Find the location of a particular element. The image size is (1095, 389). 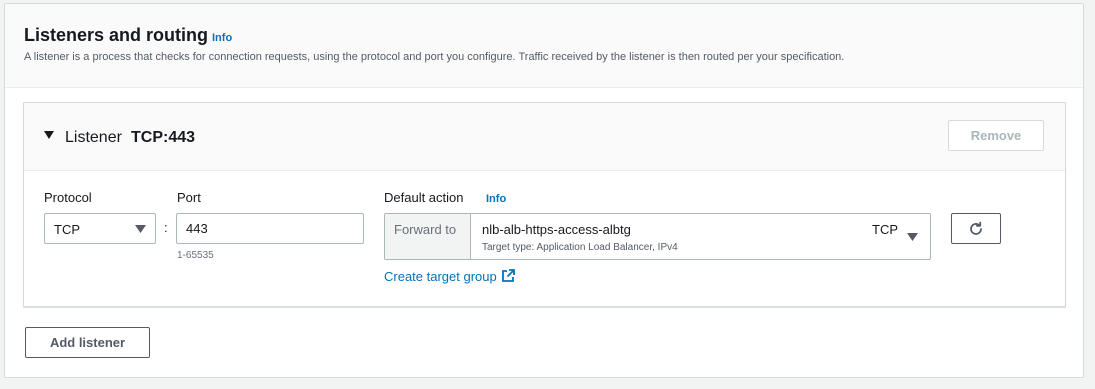

create-target-group-label: Create target group is located at coordinates (440, 276).